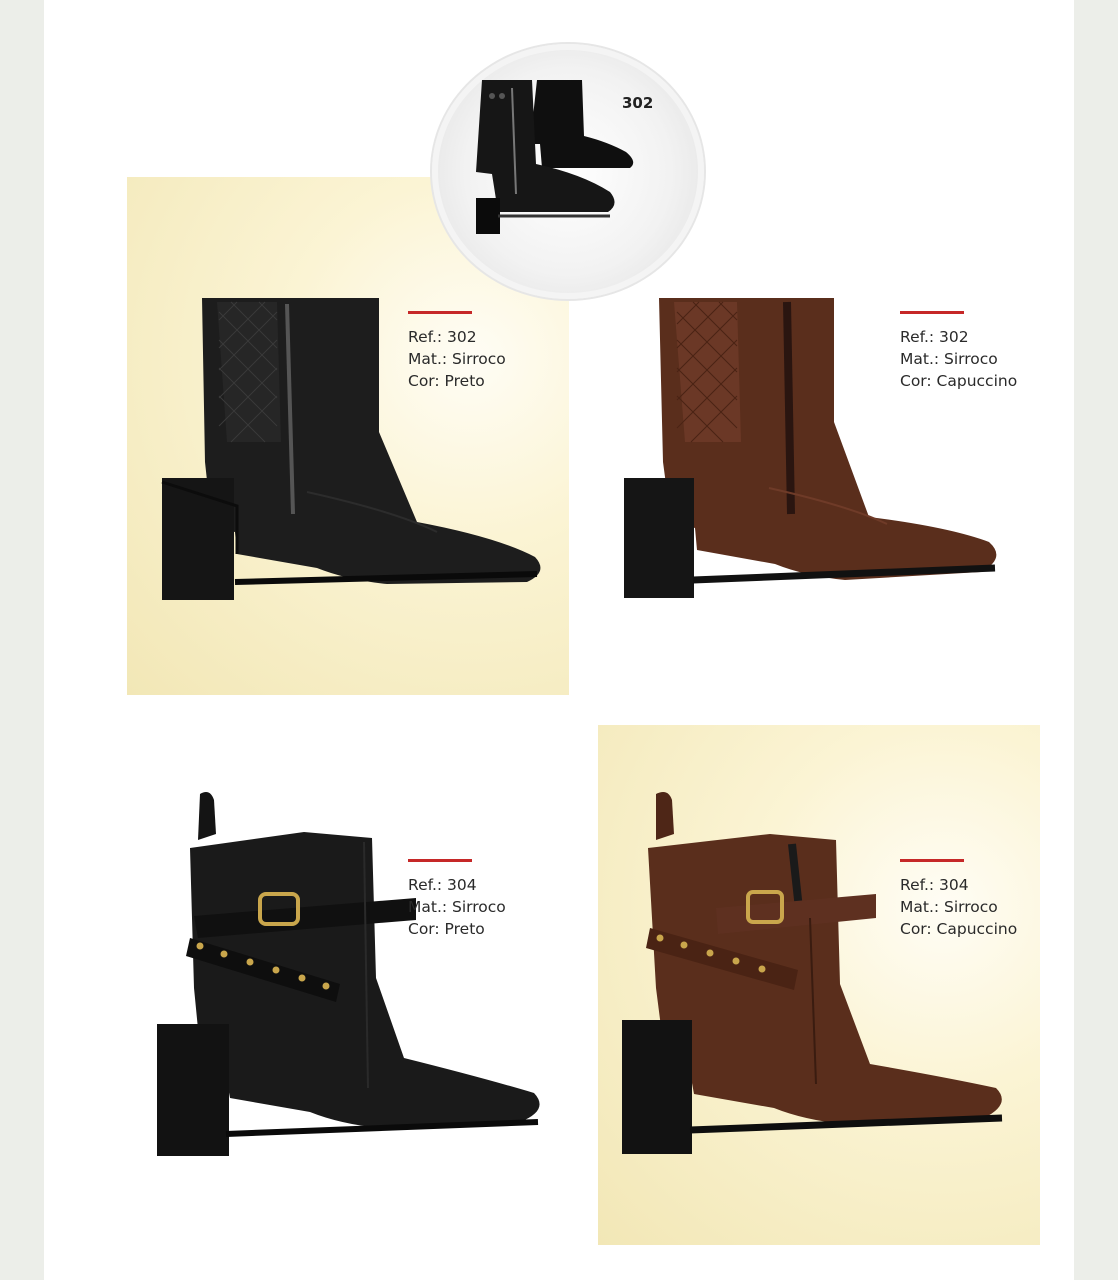 This screenshot has height=1280, width=1118. I want to click on spec-302-capuccino: Ref.: 302 Mat.: Sirroco Cor: Capuccino, so click(958, 351).